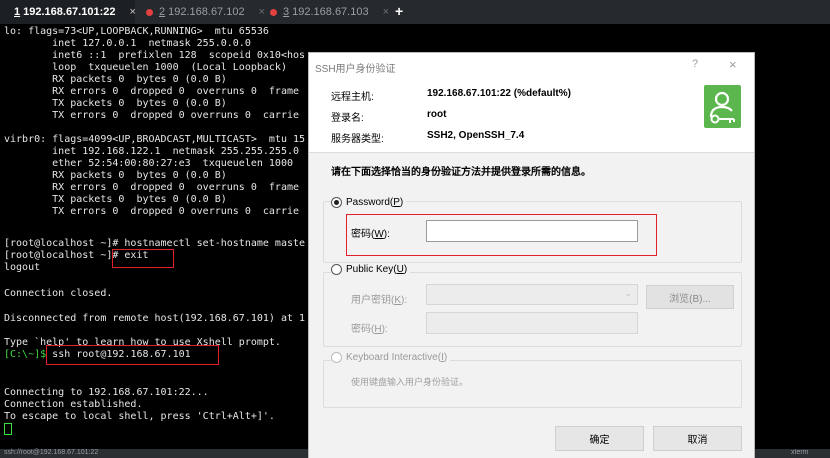  What do you see at coordinates (394, 357) in the screenshot?
I see `keyboard-option-label: Keyboard Interactive(` at bounding box center [394, 357].